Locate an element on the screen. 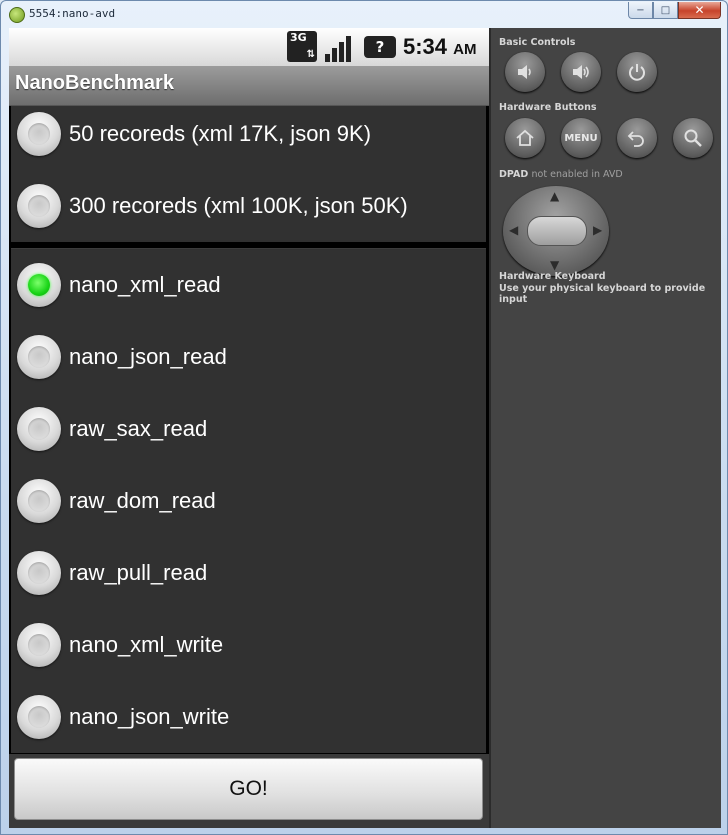  volume-down-icon is located at coordinates (524, 72).